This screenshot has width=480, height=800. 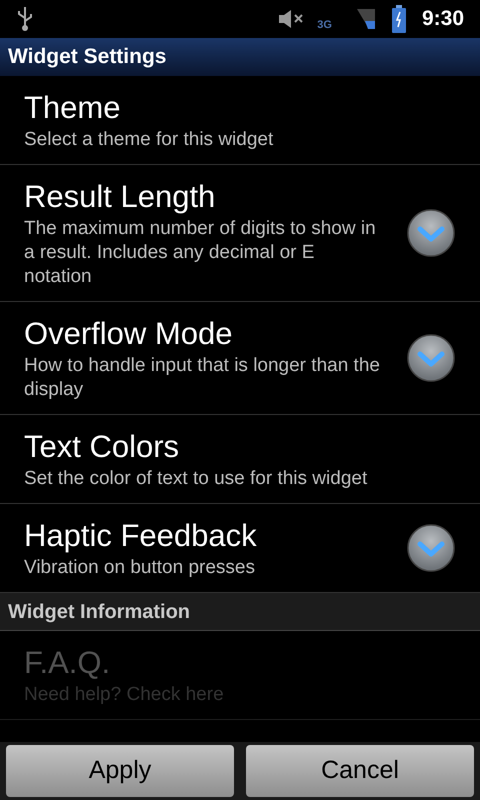 I want to click on section-title: Widget Information, so click(x=99, y=612).